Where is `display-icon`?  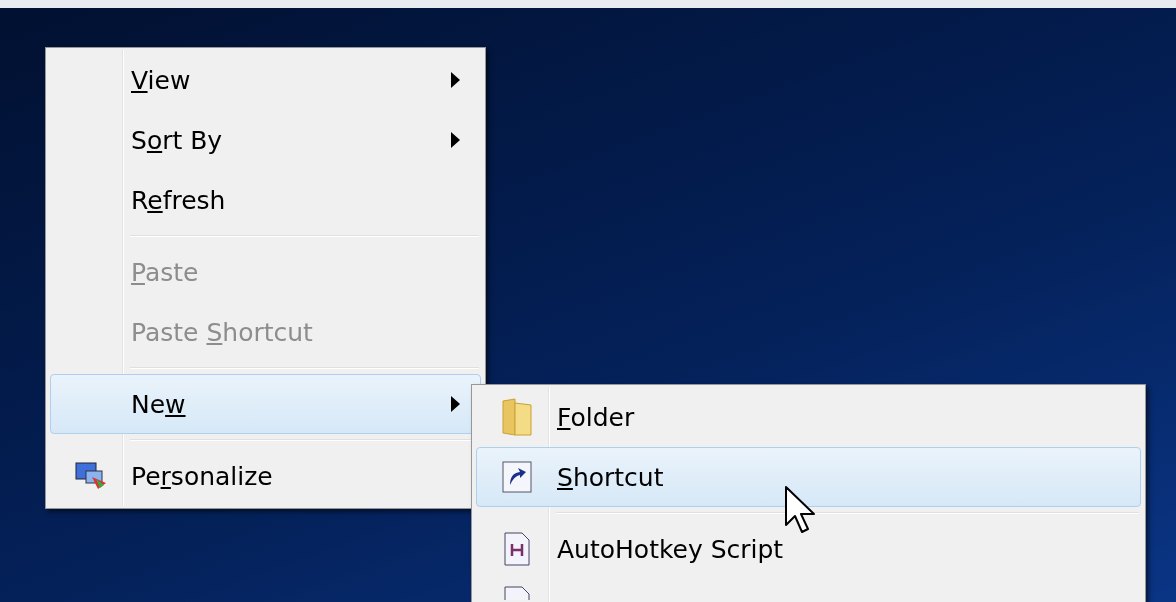 display-icon is located at coordinates (91, 476).